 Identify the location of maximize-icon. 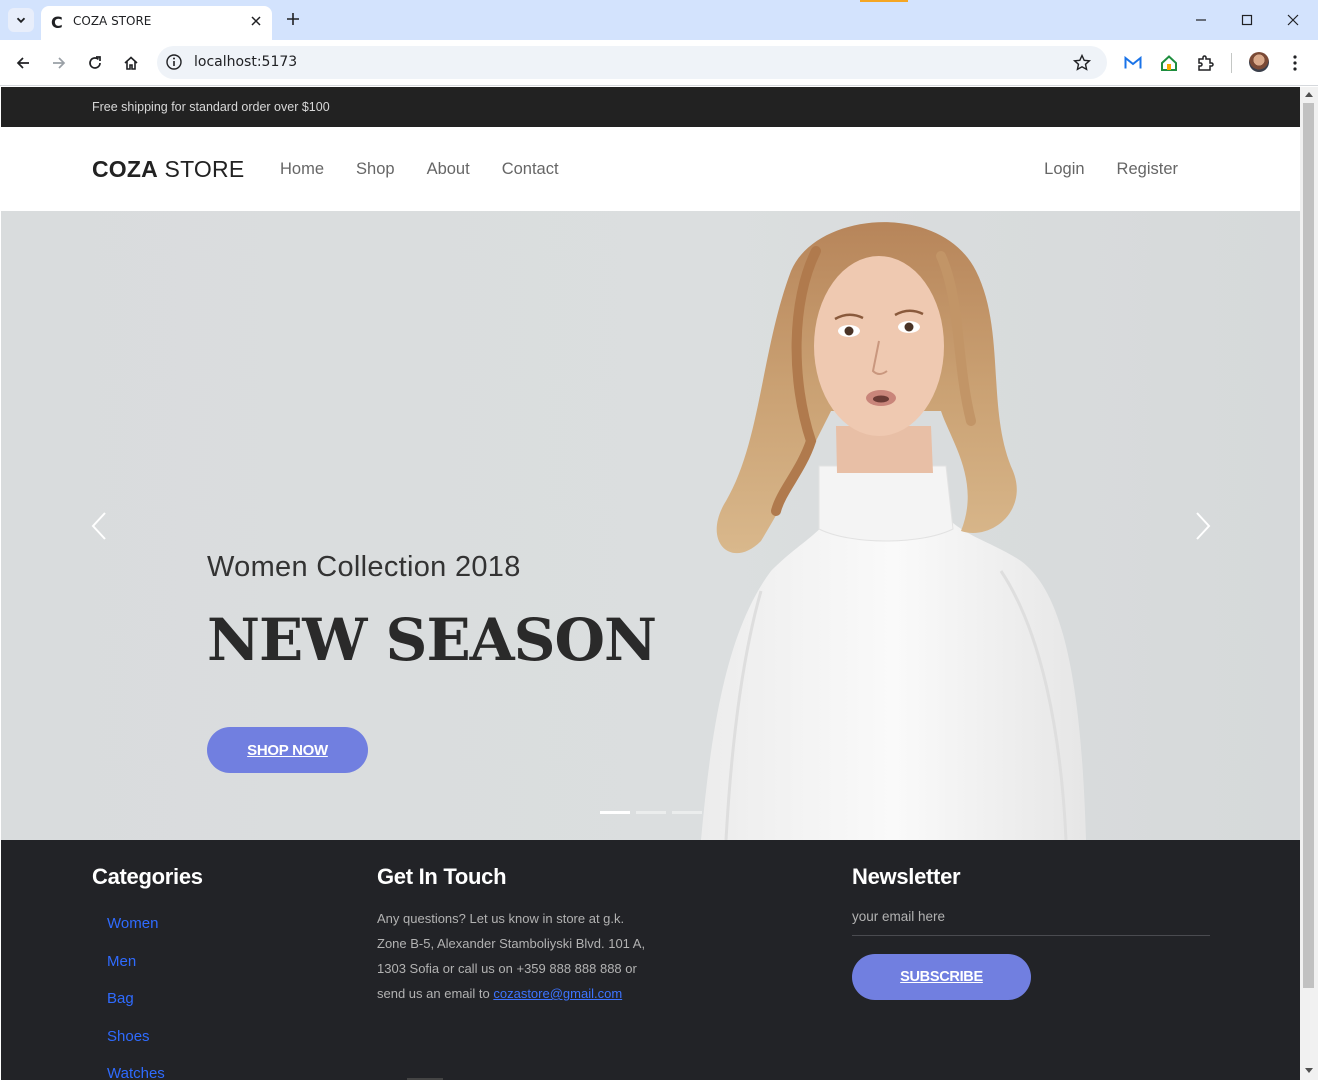
(1247, 20).